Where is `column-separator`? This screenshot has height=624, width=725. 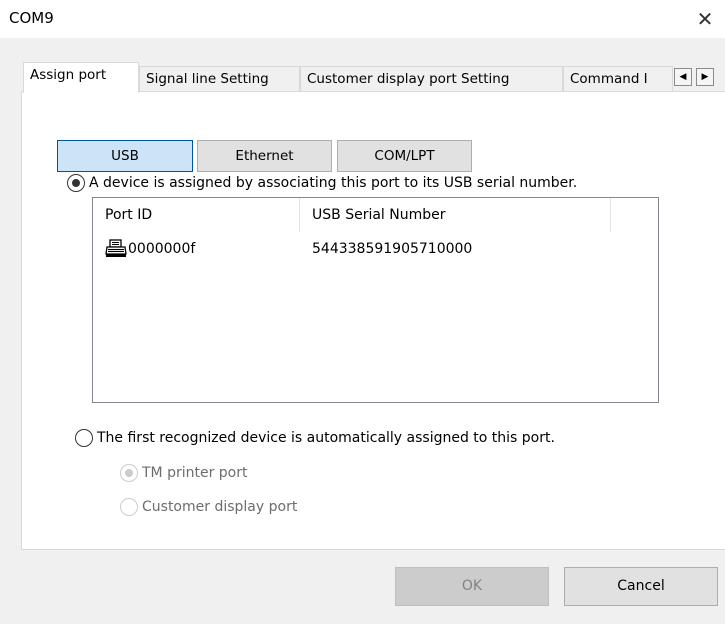 column-separator is located at coordinates (610, 215).